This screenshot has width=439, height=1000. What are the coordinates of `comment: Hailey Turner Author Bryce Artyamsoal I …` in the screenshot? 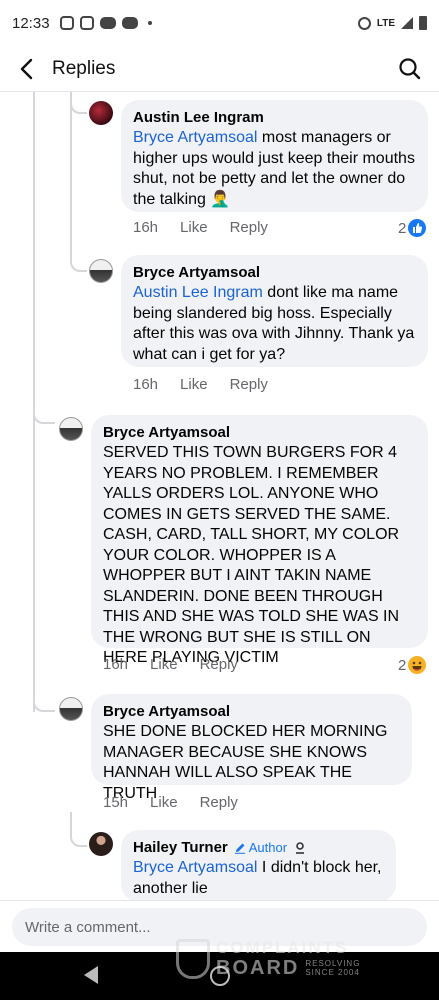 It's located at (219, 863).